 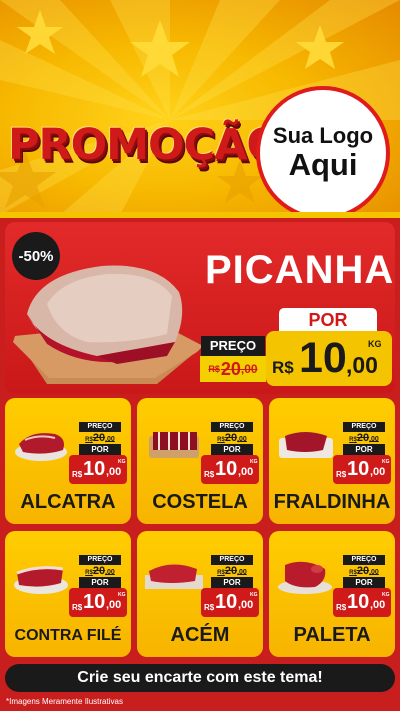 What do you see at coordinates (200, 594) in the screenshot?
I see `product-card: PREÇO R$20,00 POR R$ 10,00 KG ACÉM` at bounding box center [200, 594].